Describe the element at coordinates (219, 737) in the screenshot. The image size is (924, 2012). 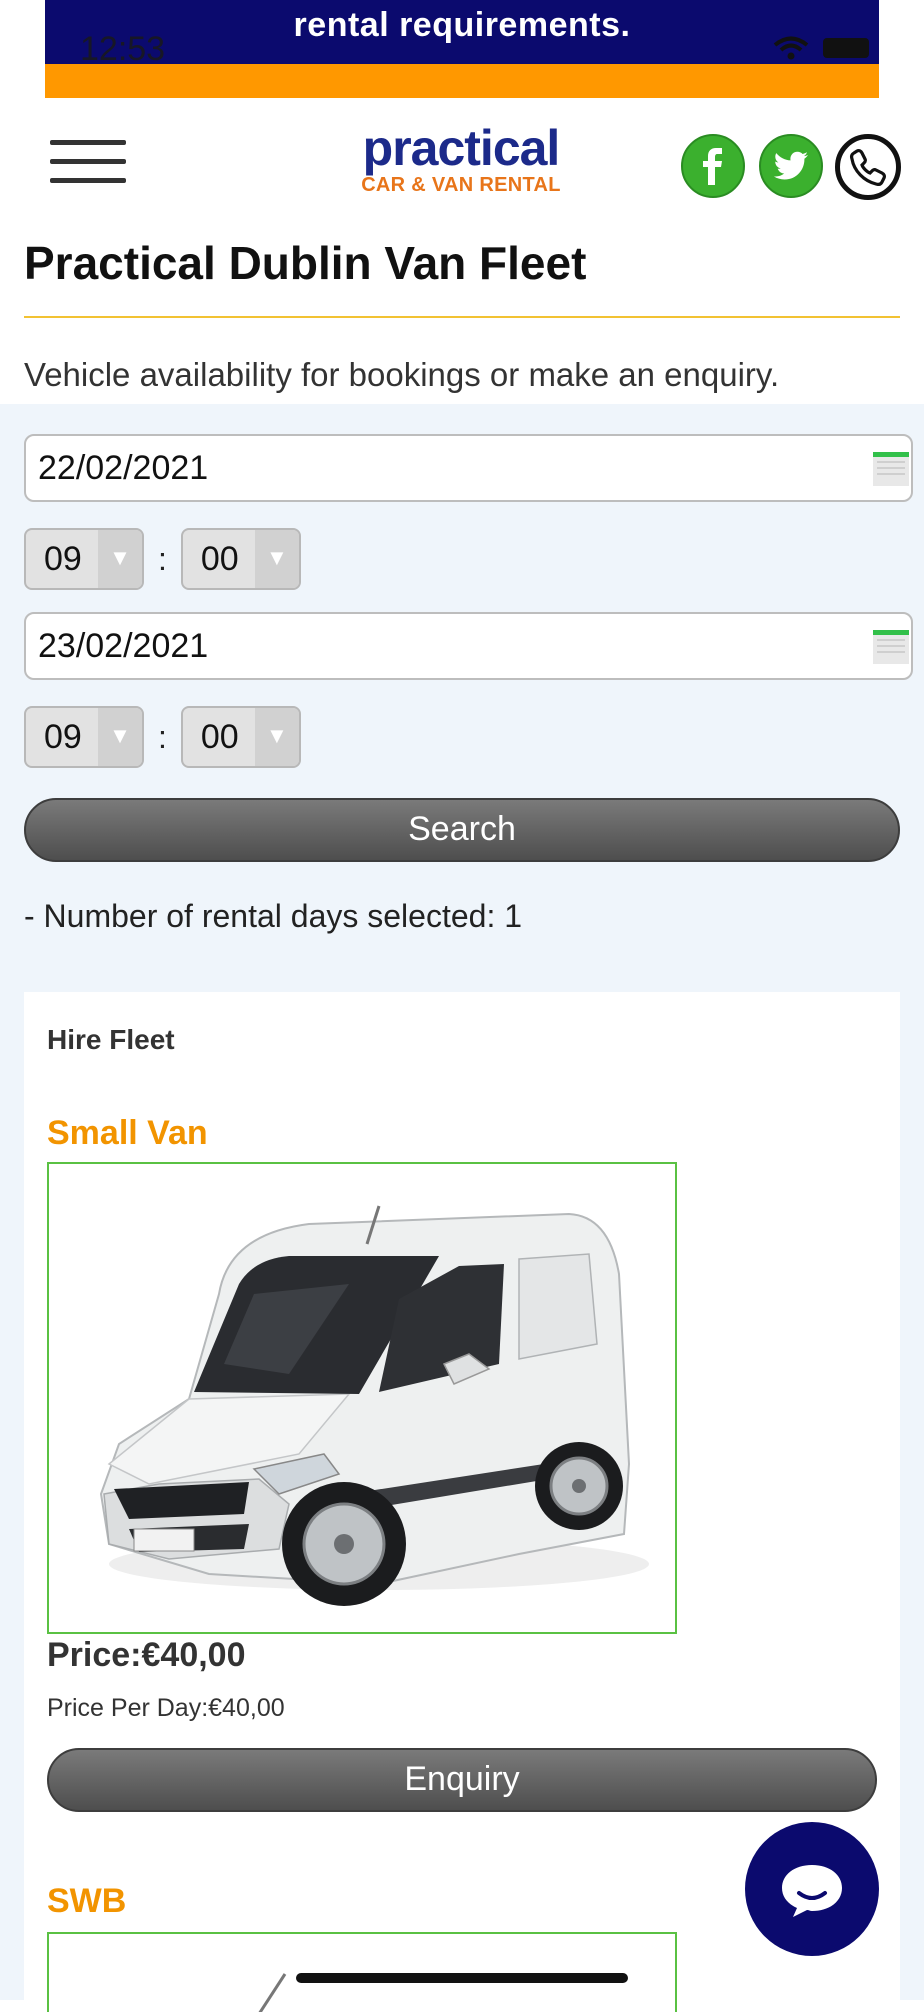
I see `return-minute-value: 00` at that location.